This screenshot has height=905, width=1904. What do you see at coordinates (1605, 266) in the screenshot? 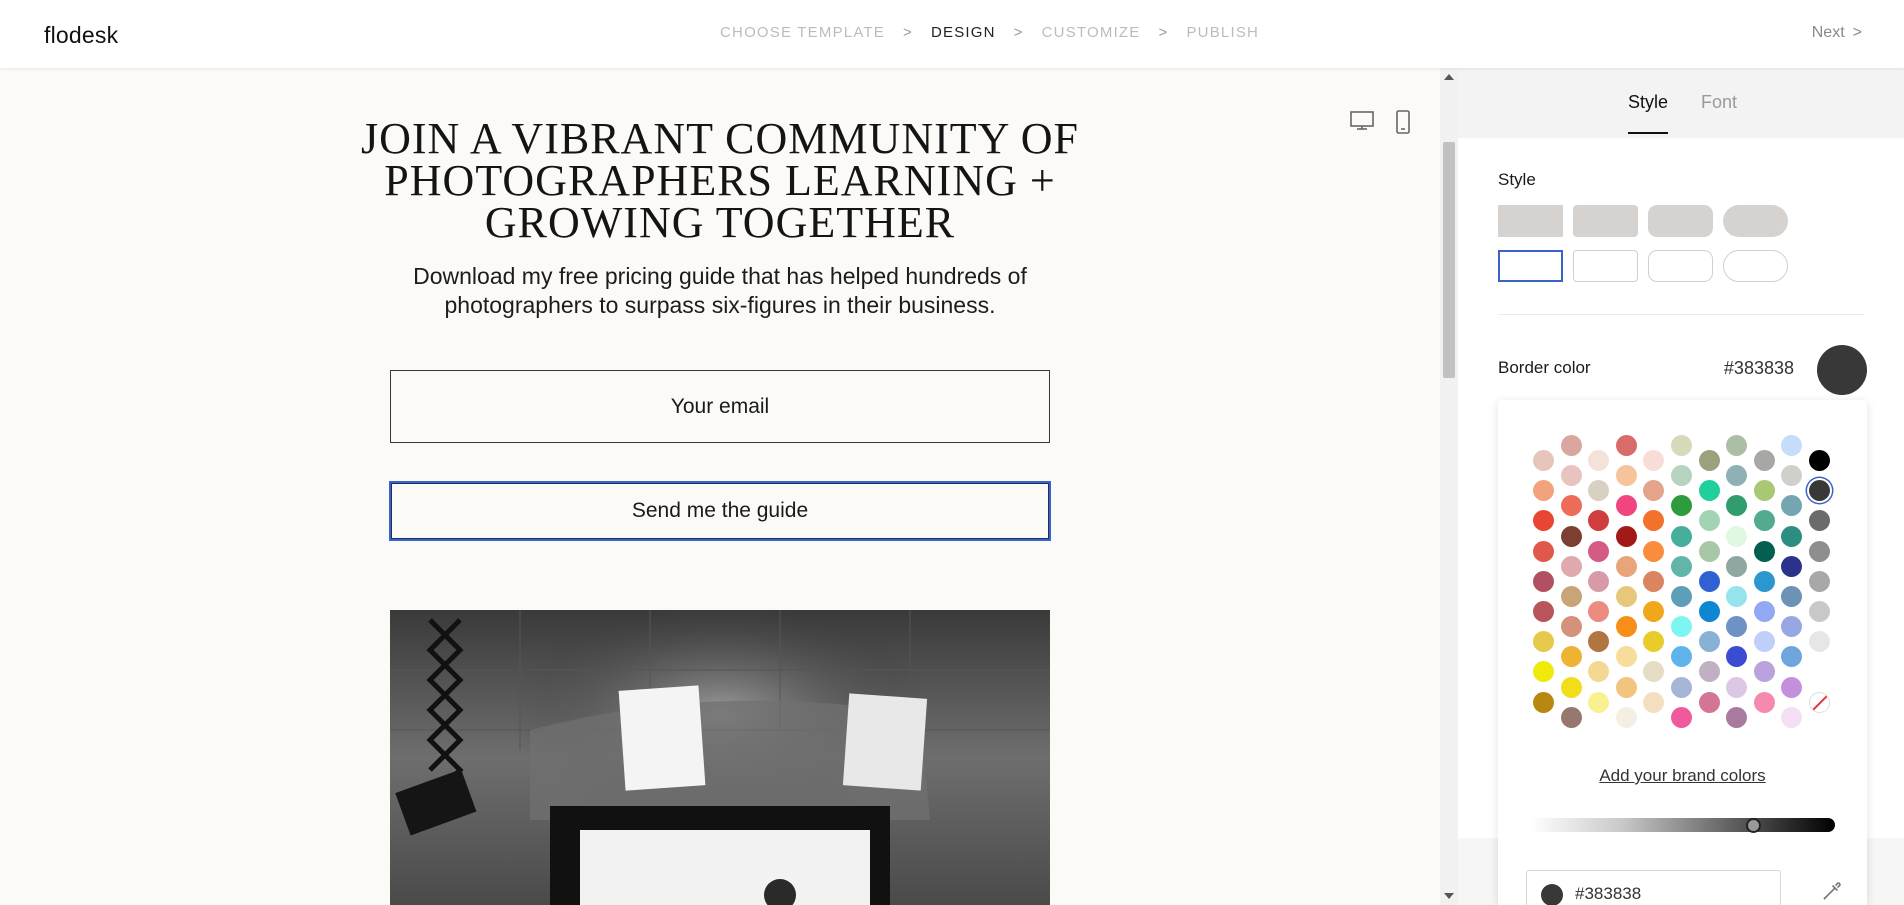
I see `style-outline-slightly-rounded` at bounding box center [1605, 266].